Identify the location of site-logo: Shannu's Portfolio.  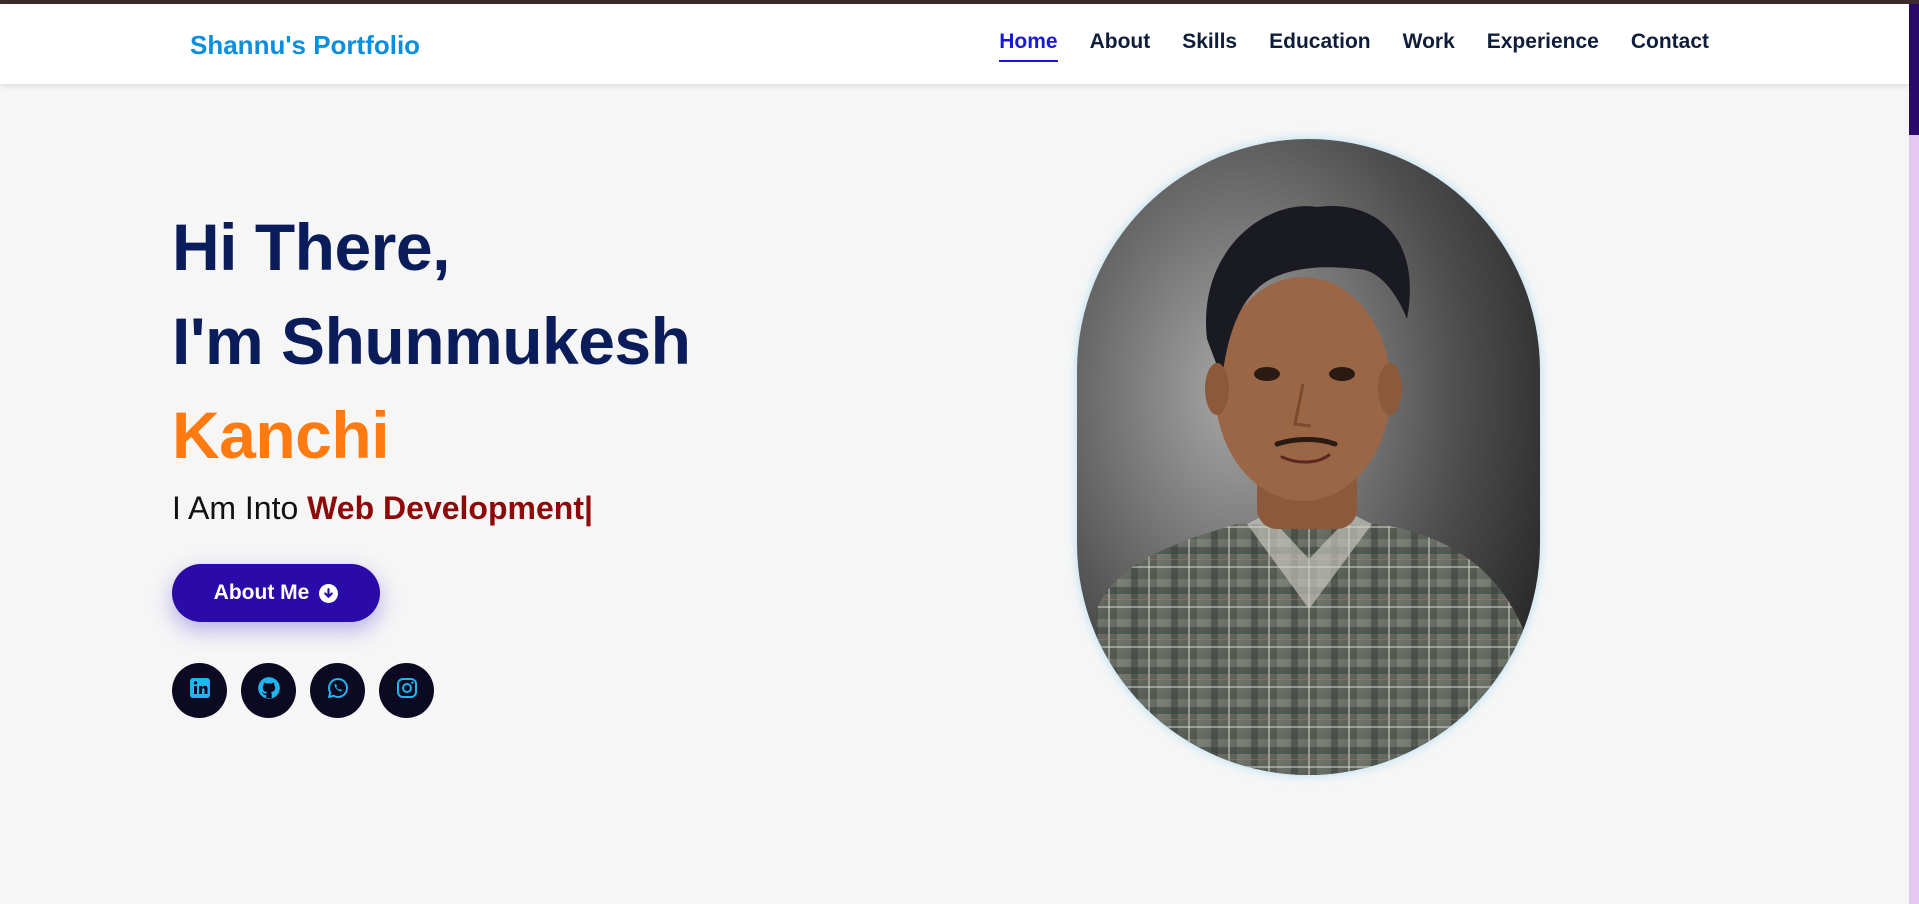
(305, 45).